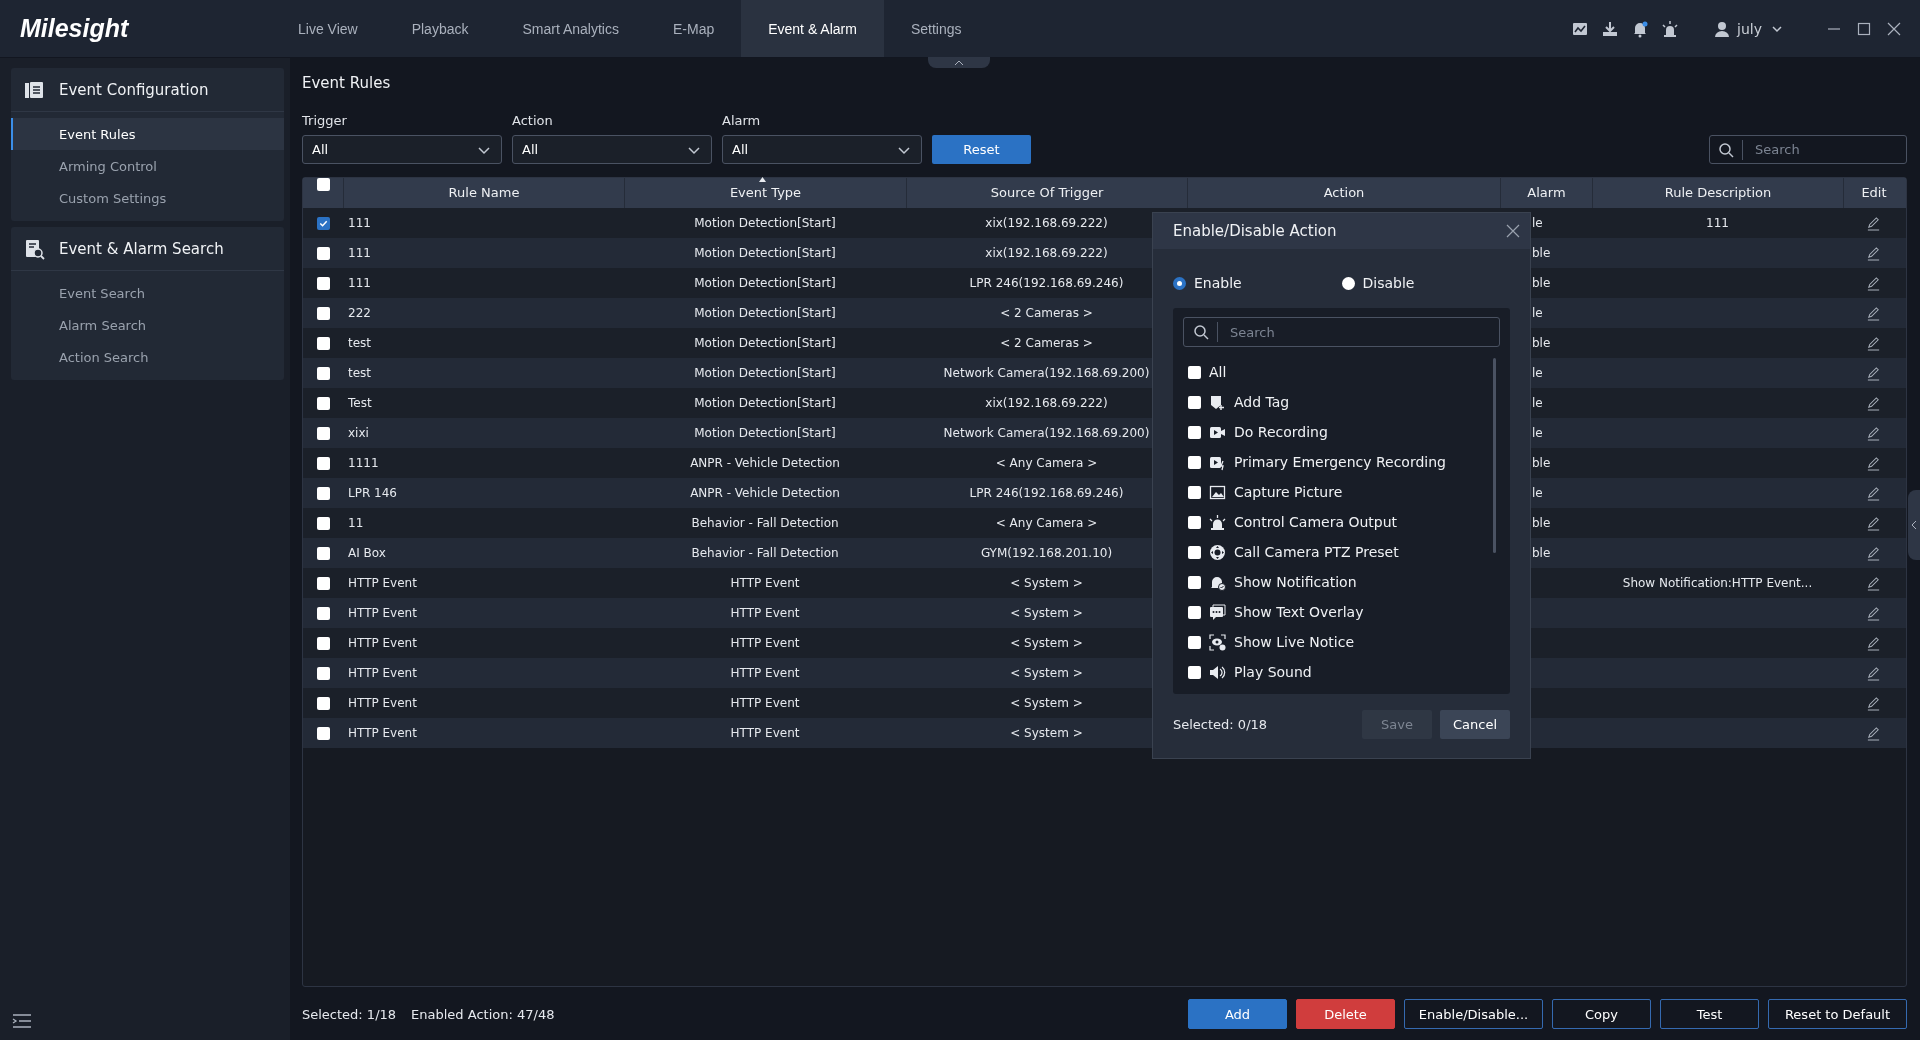 This screenshot has height=1040, width=1920. Describe the element at coordinates (1341, 492) in the screenshot. I see `list-option: Capture Picture` at that location.